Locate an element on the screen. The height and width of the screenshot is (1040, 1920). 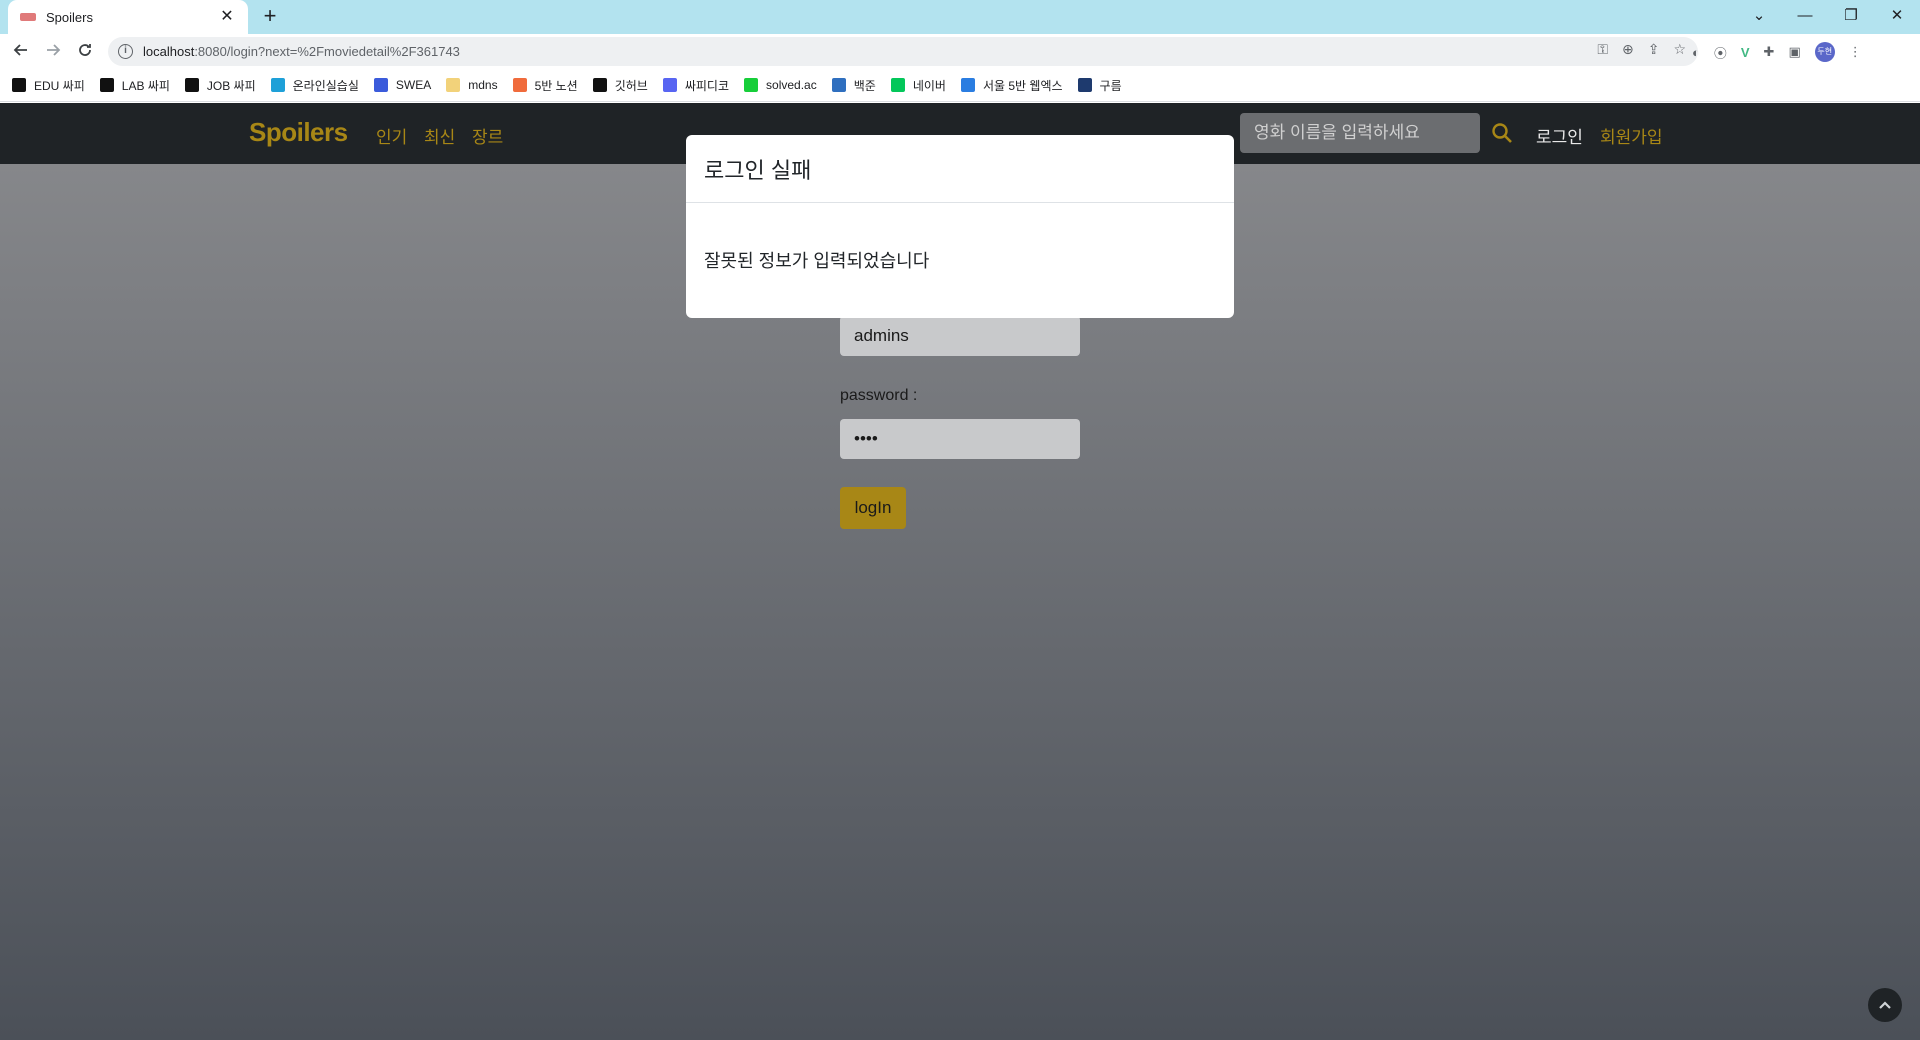
spoilers-favicon-icon is located at coordinates (28, 17).